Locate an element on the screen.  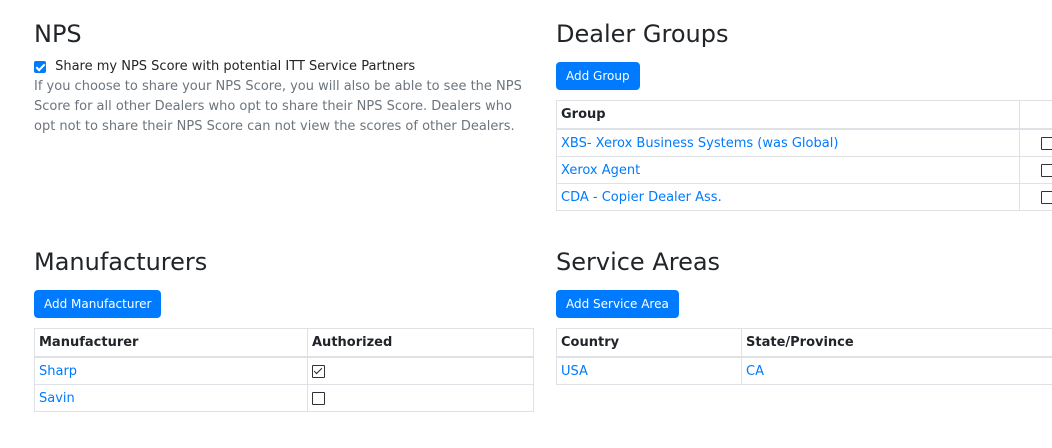
column-header-manufacturer: Manufacturer is located at coordinates (171, 343).